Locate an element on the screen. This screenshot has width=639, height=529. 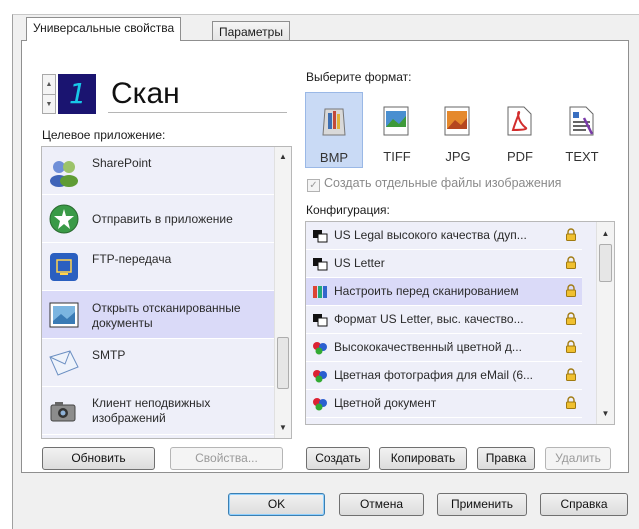
open-documents-icon is located at coordinates (64, 315).